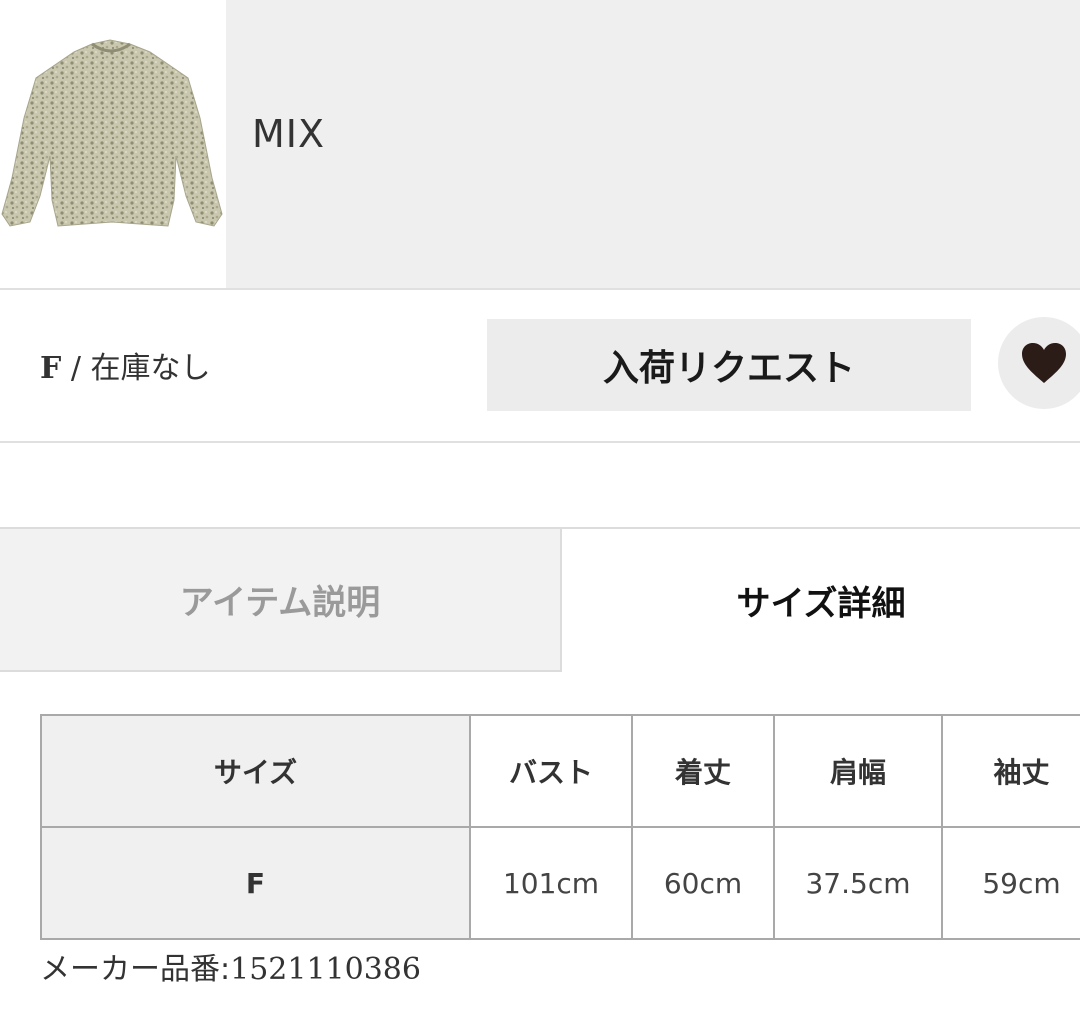  I want to click on cell-sleeve: 59cm, so click(1010, 883).